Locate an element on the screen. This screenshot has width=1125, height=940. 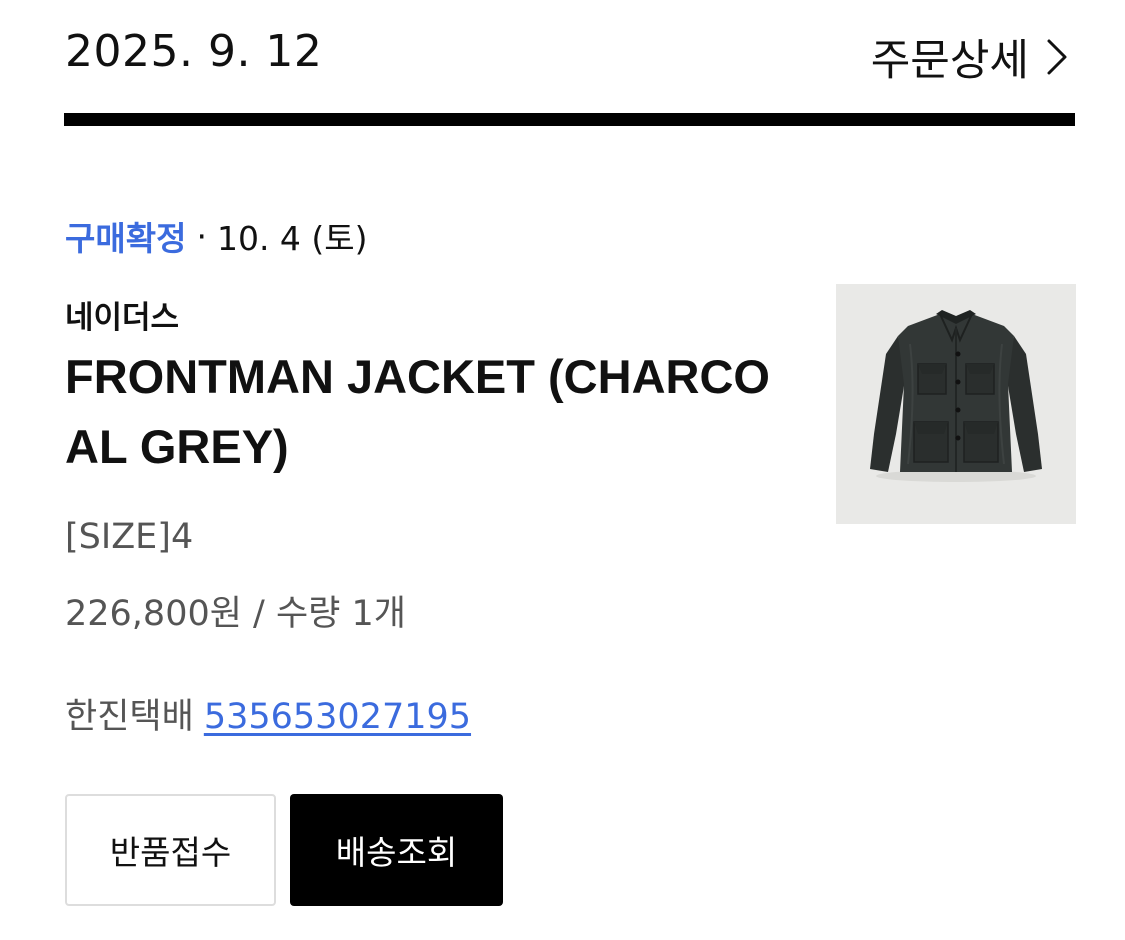
order-status: 구매확정 · 10. 4 (토) is located at coordinates (216, 236).